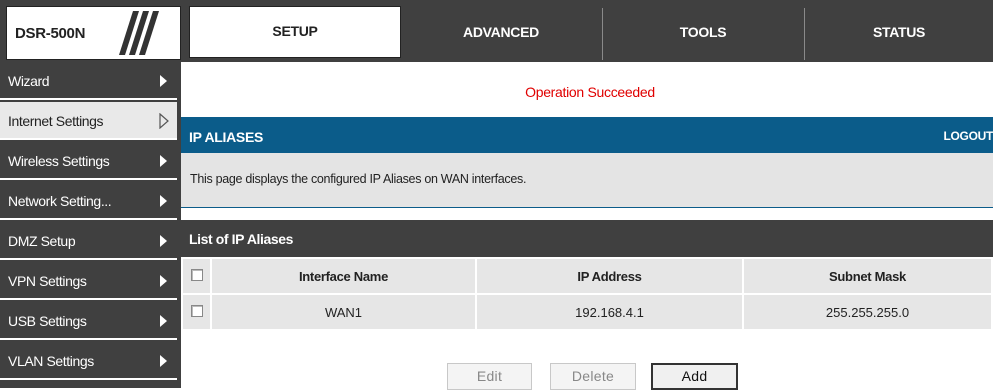  Describe the element at coordinates (295, 32) in the screenshot. I see `tab-setup: SETUP` at that location.